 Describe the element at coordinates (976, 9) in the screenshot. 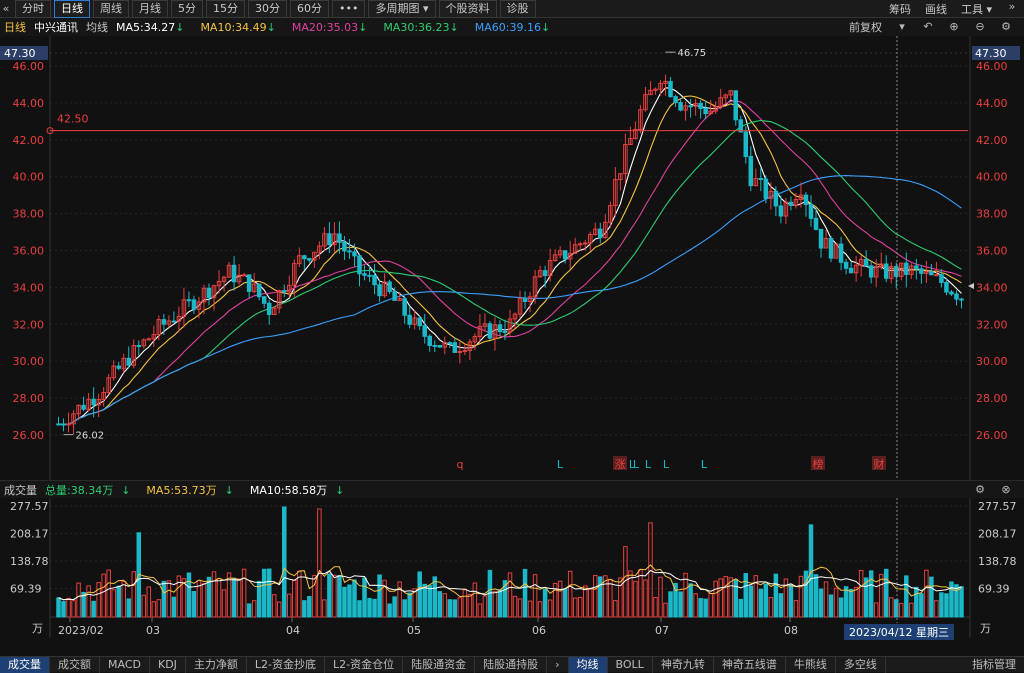

I see `tools-button: 工具 ▾` at that location.